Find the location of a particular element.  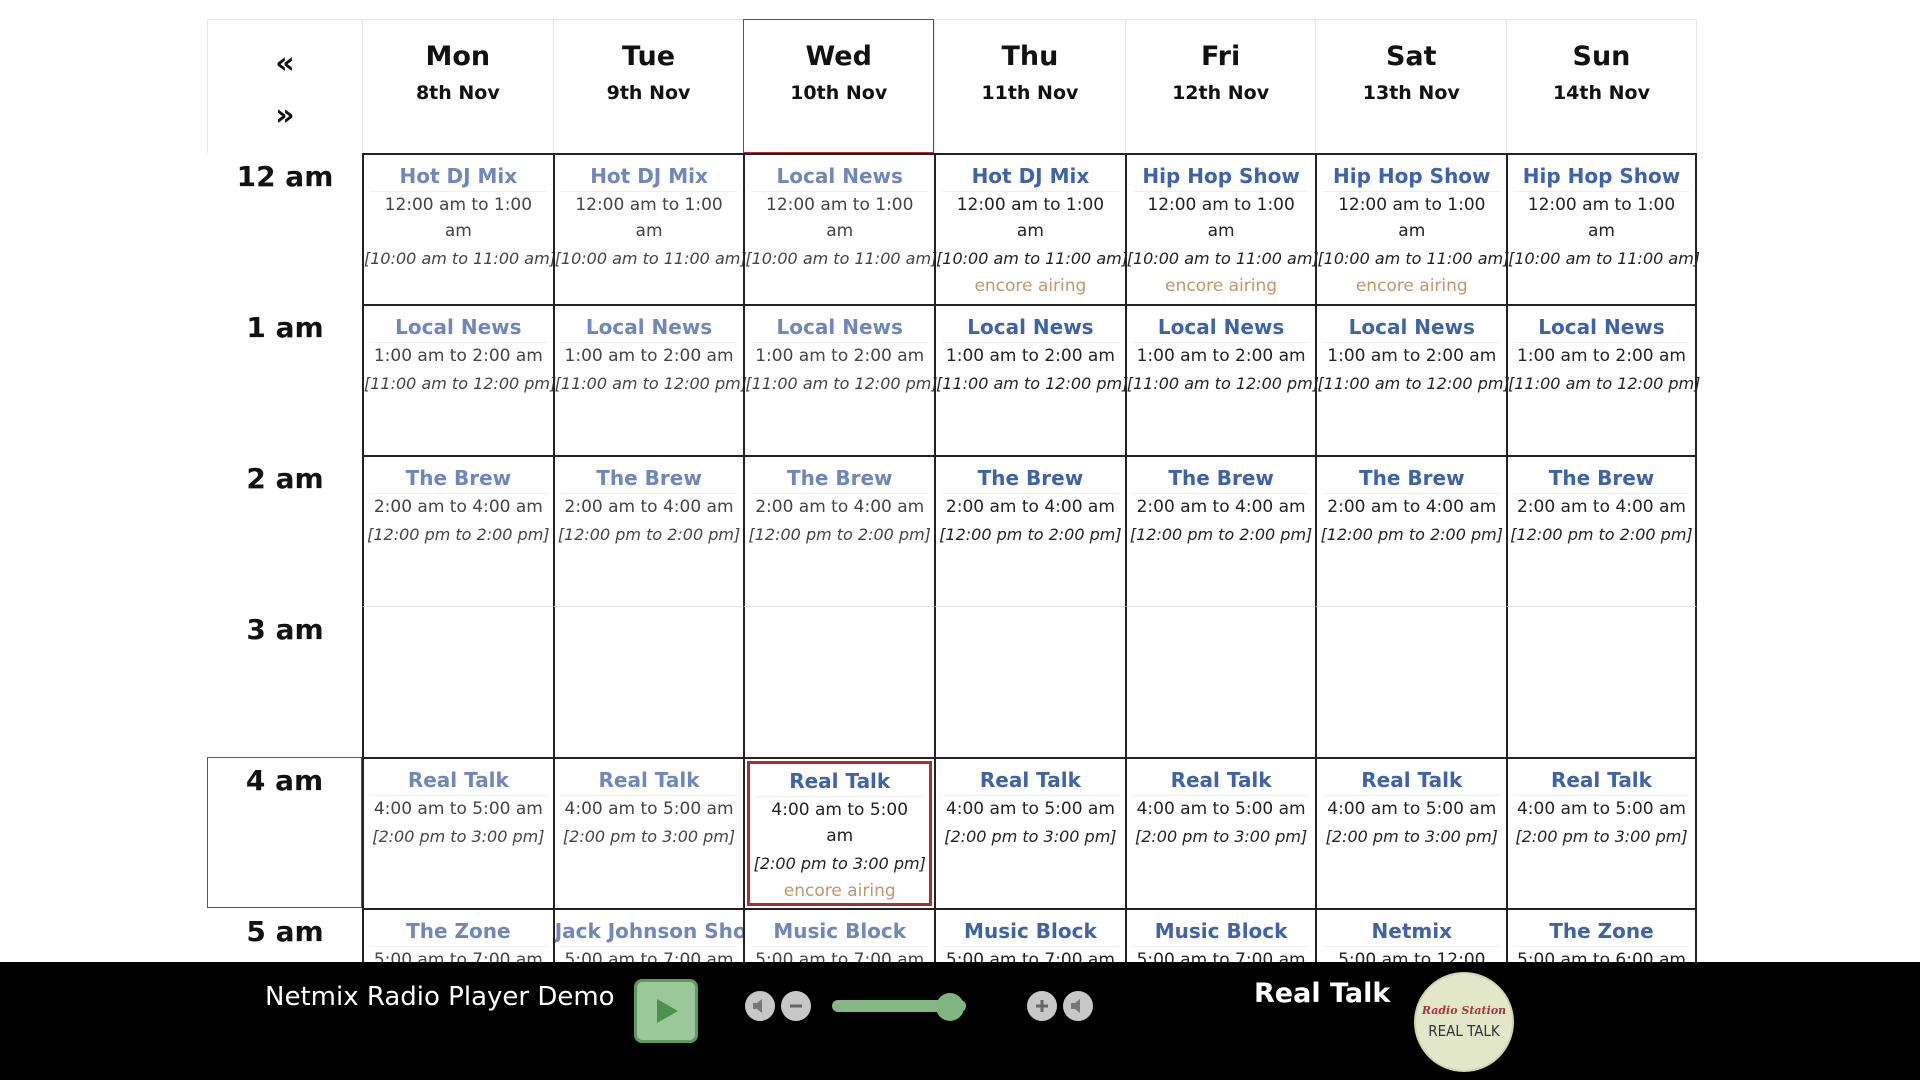

volume-max-icon is located at coordinates (1078, 1006).